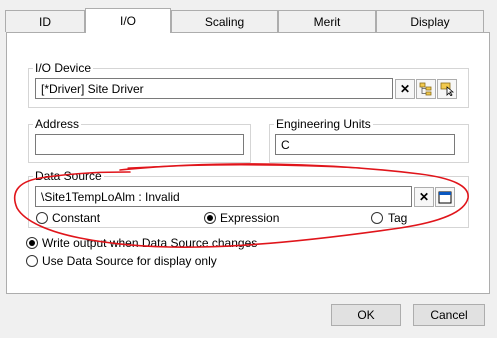 This screenshot has width=497, height=338. I want to click on cancel-button: Cancel, so click(449, 315).